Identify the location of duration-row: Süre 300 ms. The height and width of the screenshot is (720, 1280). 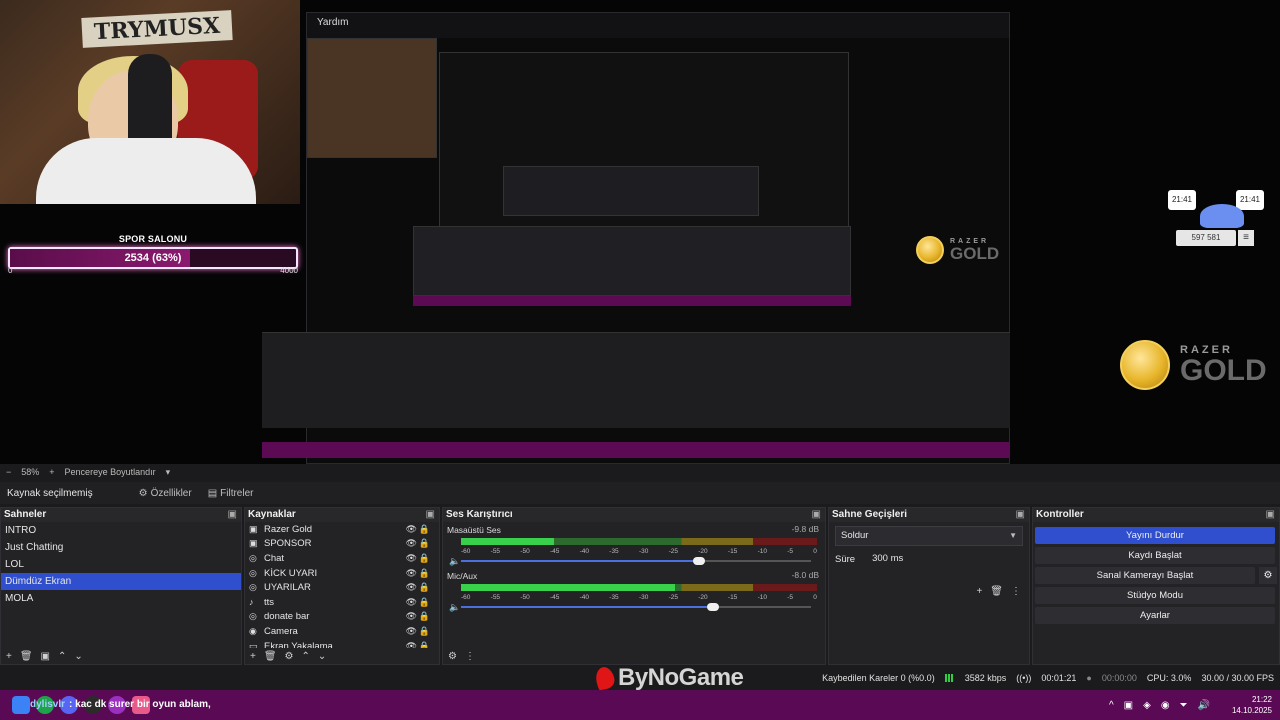
(929, 559).